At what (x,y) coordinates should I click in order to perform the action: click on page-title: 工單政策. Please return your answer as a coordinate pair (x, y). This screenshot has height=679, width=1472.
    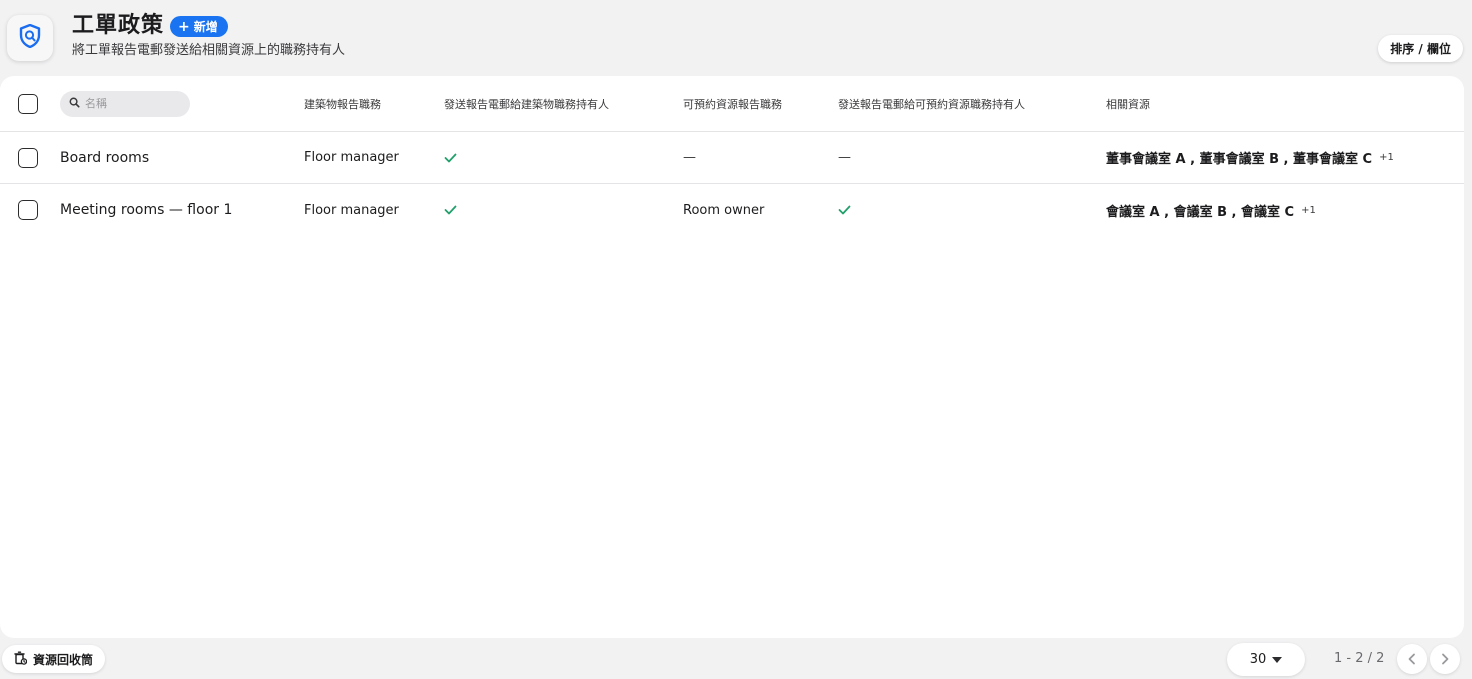
    Looking at the image, I should click on (118, 25).